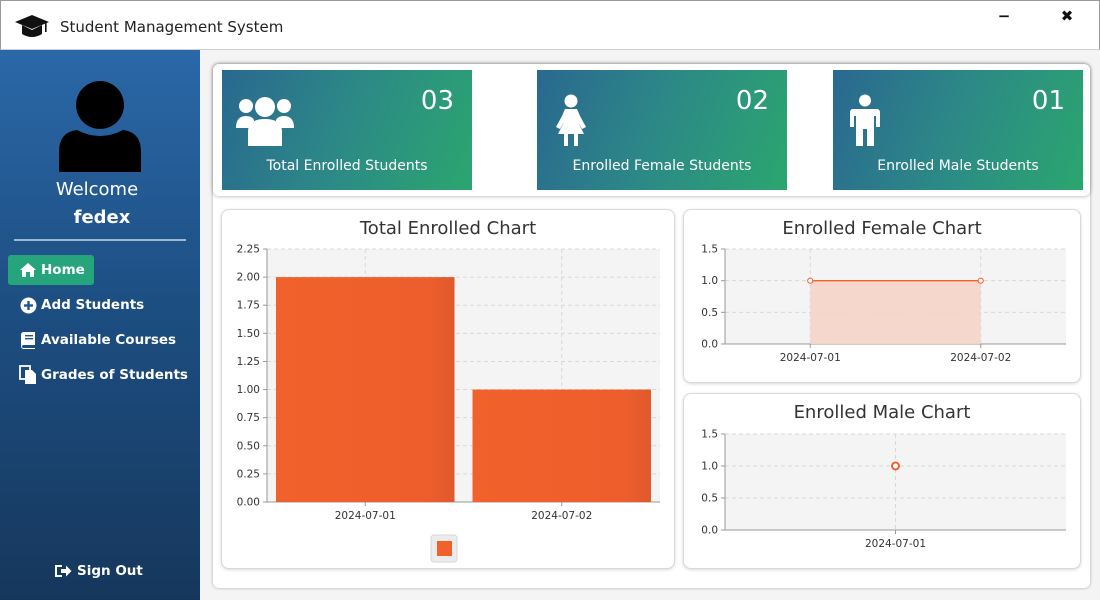 The height and width of the screenshot is (600, 1100). I want to click on graduation-cap-icon, so click(32, 26).